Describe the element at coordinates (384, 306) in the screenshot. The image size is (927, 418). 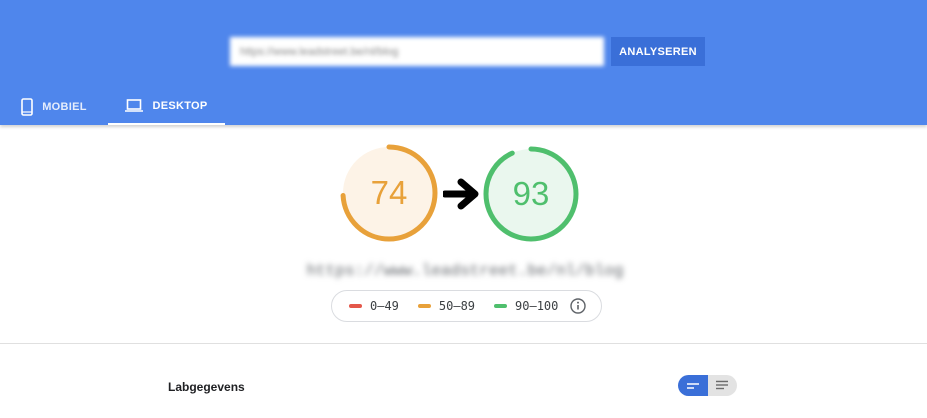
I see `legend-label-poor: 0–49` at that location.